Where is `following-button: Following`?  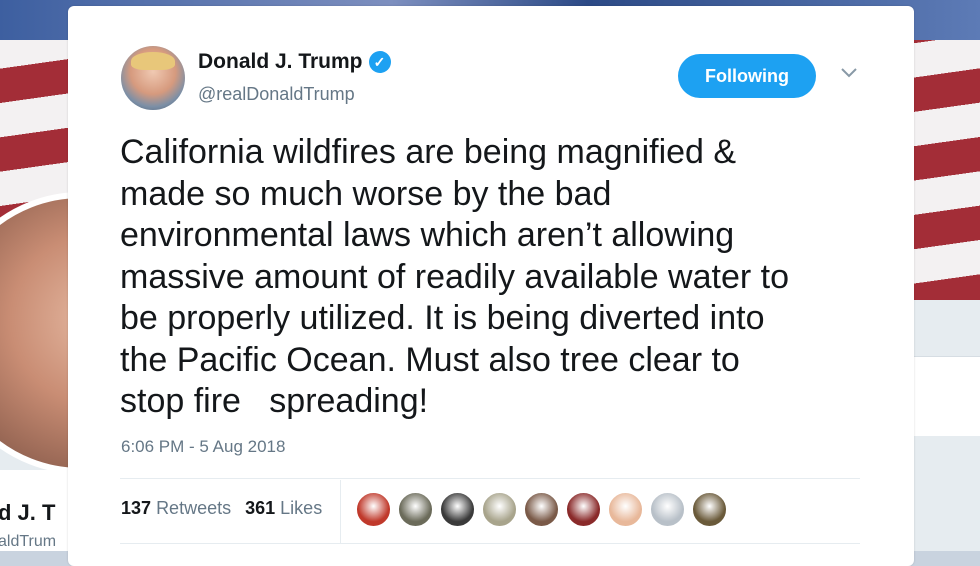 following-button: Following is located at coordinates (747, 76).